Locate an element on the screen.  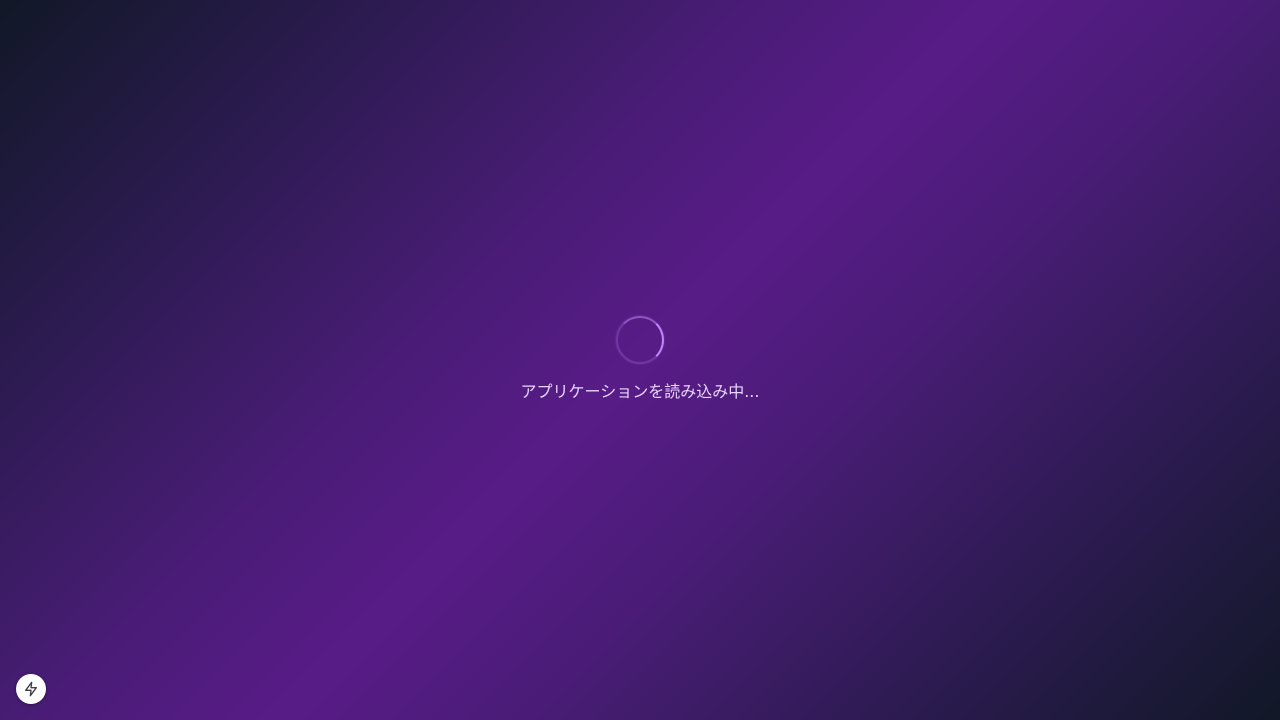
loading-spinner-icon is located at coordinates (640, 340).